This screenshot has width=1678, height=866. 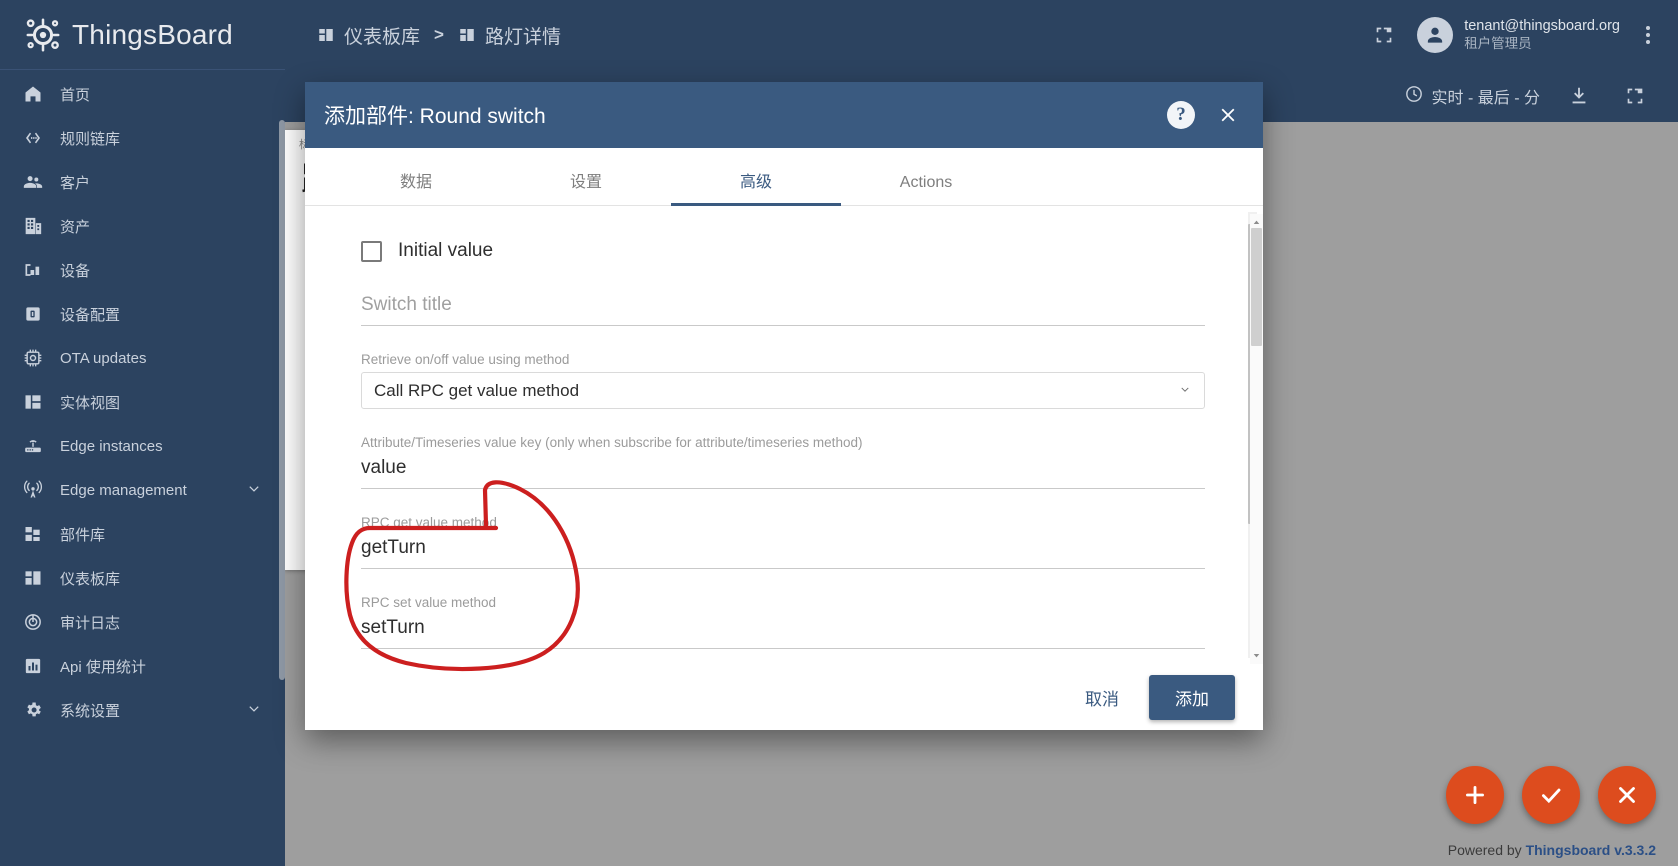 What do you see at coordinates (446, 250) in the screenshot?
I see `initial-value-label: Initial value` at bounding box center [446, 250].